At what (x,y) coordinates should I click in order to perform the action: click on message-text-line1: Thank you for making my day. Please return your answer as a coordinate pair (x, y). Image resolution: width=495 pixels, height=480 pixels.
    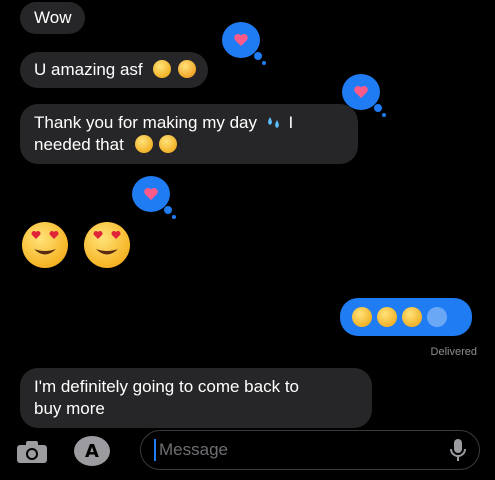
    Looking at the image, I should click on (145, 122).